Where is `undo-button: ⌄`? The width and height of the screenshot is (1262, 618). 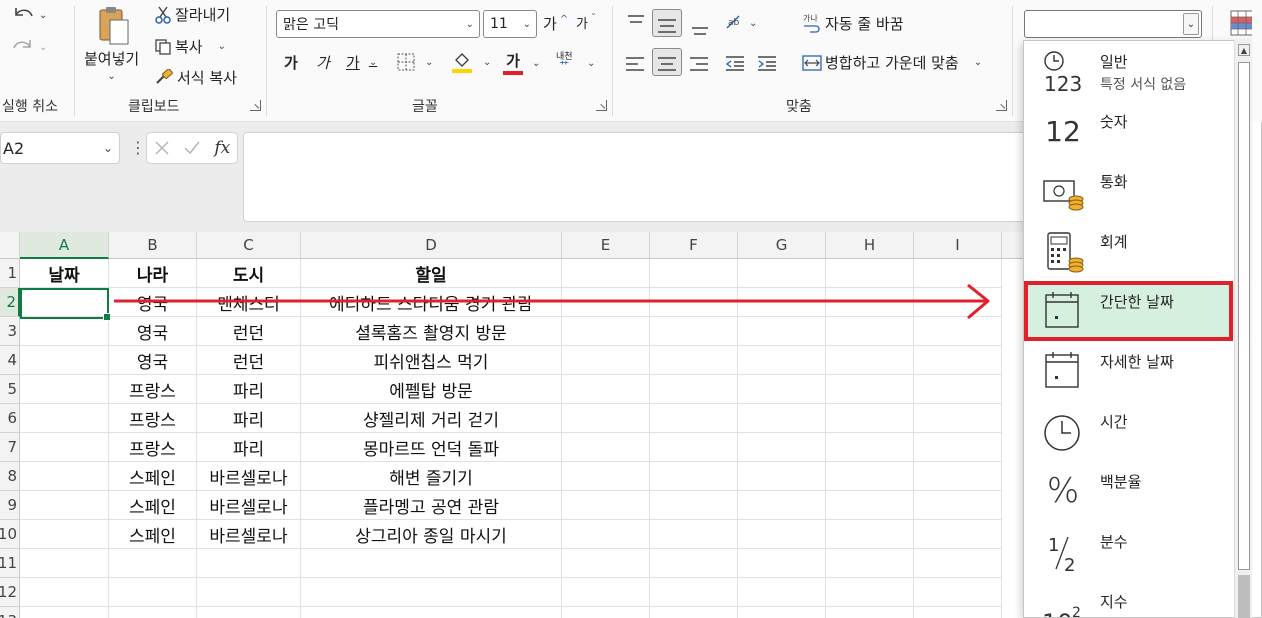
undo-button: ⌄ is located at coordinates (28, 15).